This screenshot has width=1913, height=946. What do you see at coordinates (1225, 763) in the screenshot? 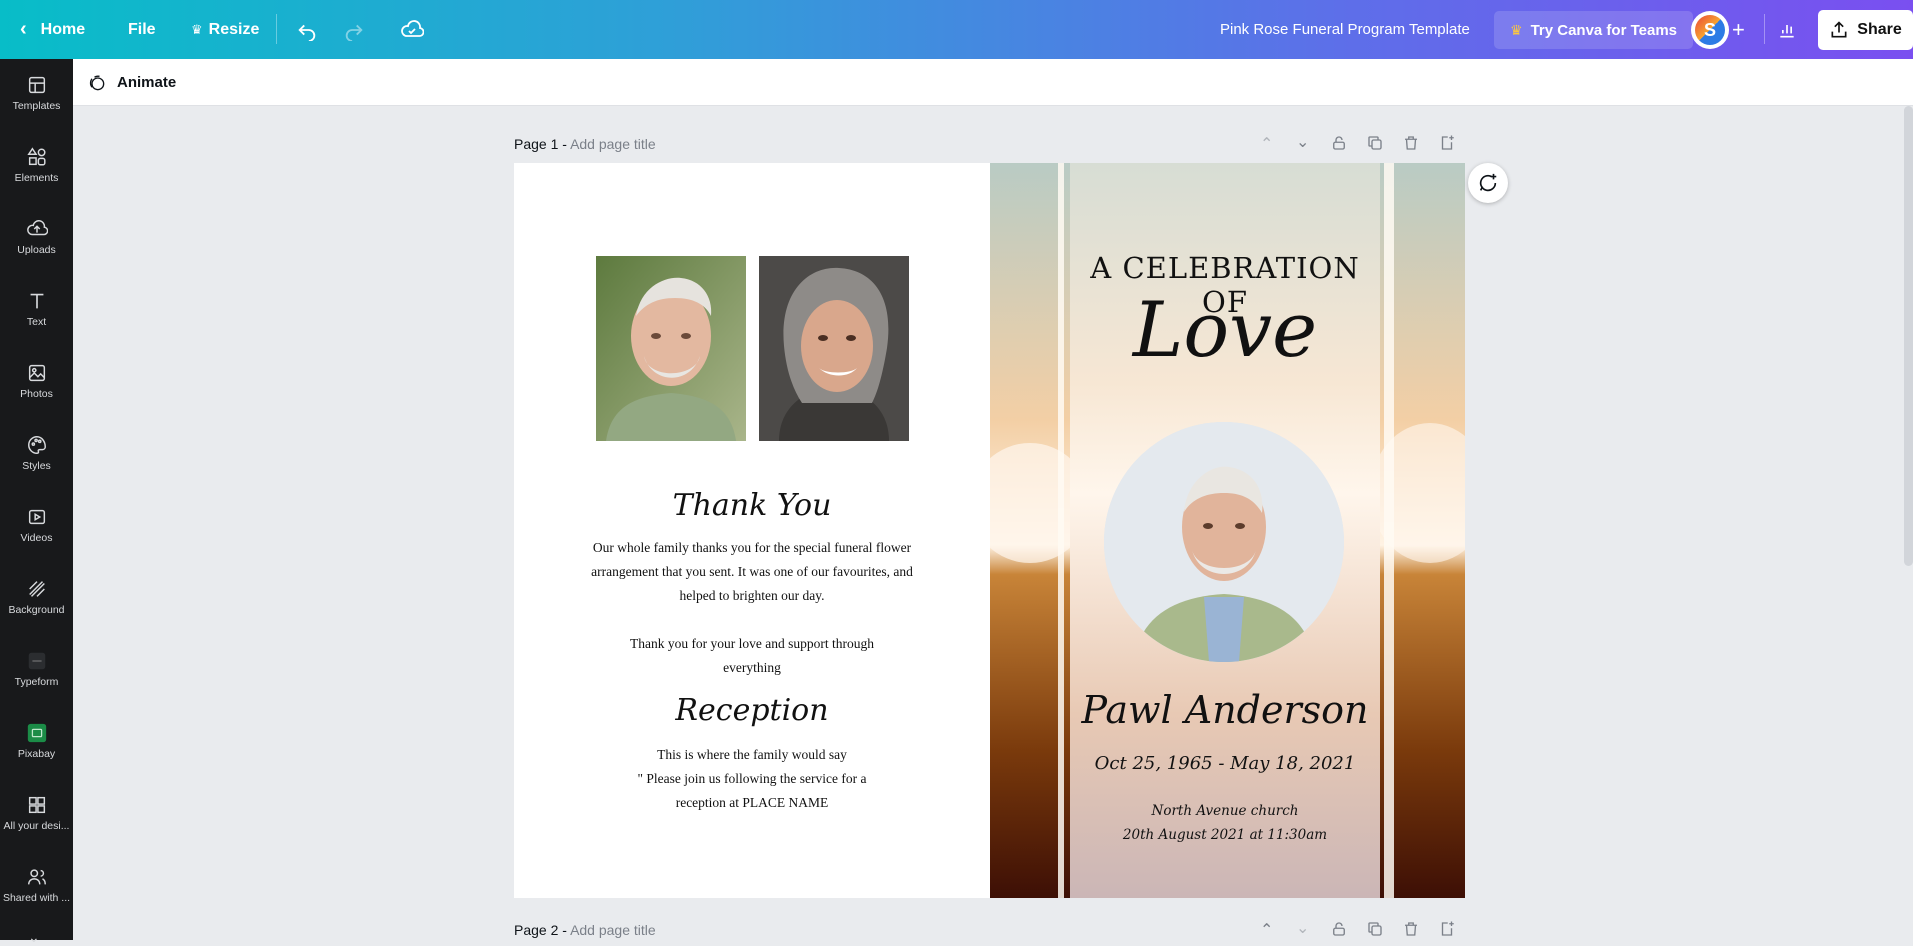
I see `life-dates: Oct 25, 1965 - May 18, 2021` at bounding box center [1225, 763].